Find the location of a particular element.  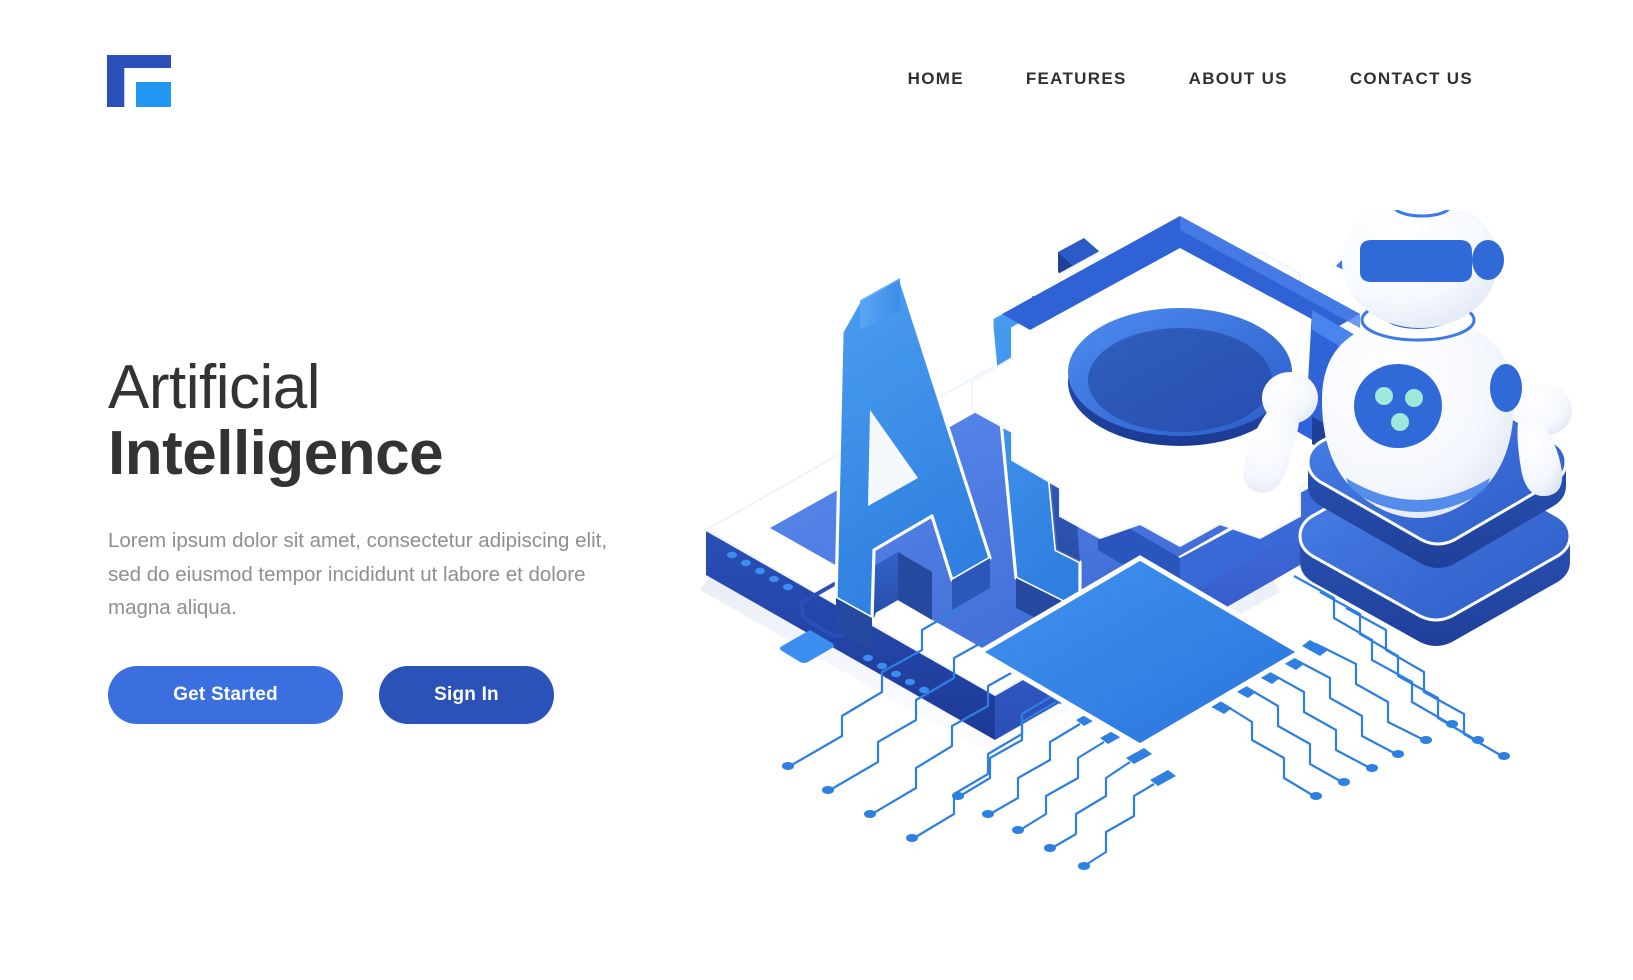

page-title: Artificial Intelligence is located at coordinates (408, 420).